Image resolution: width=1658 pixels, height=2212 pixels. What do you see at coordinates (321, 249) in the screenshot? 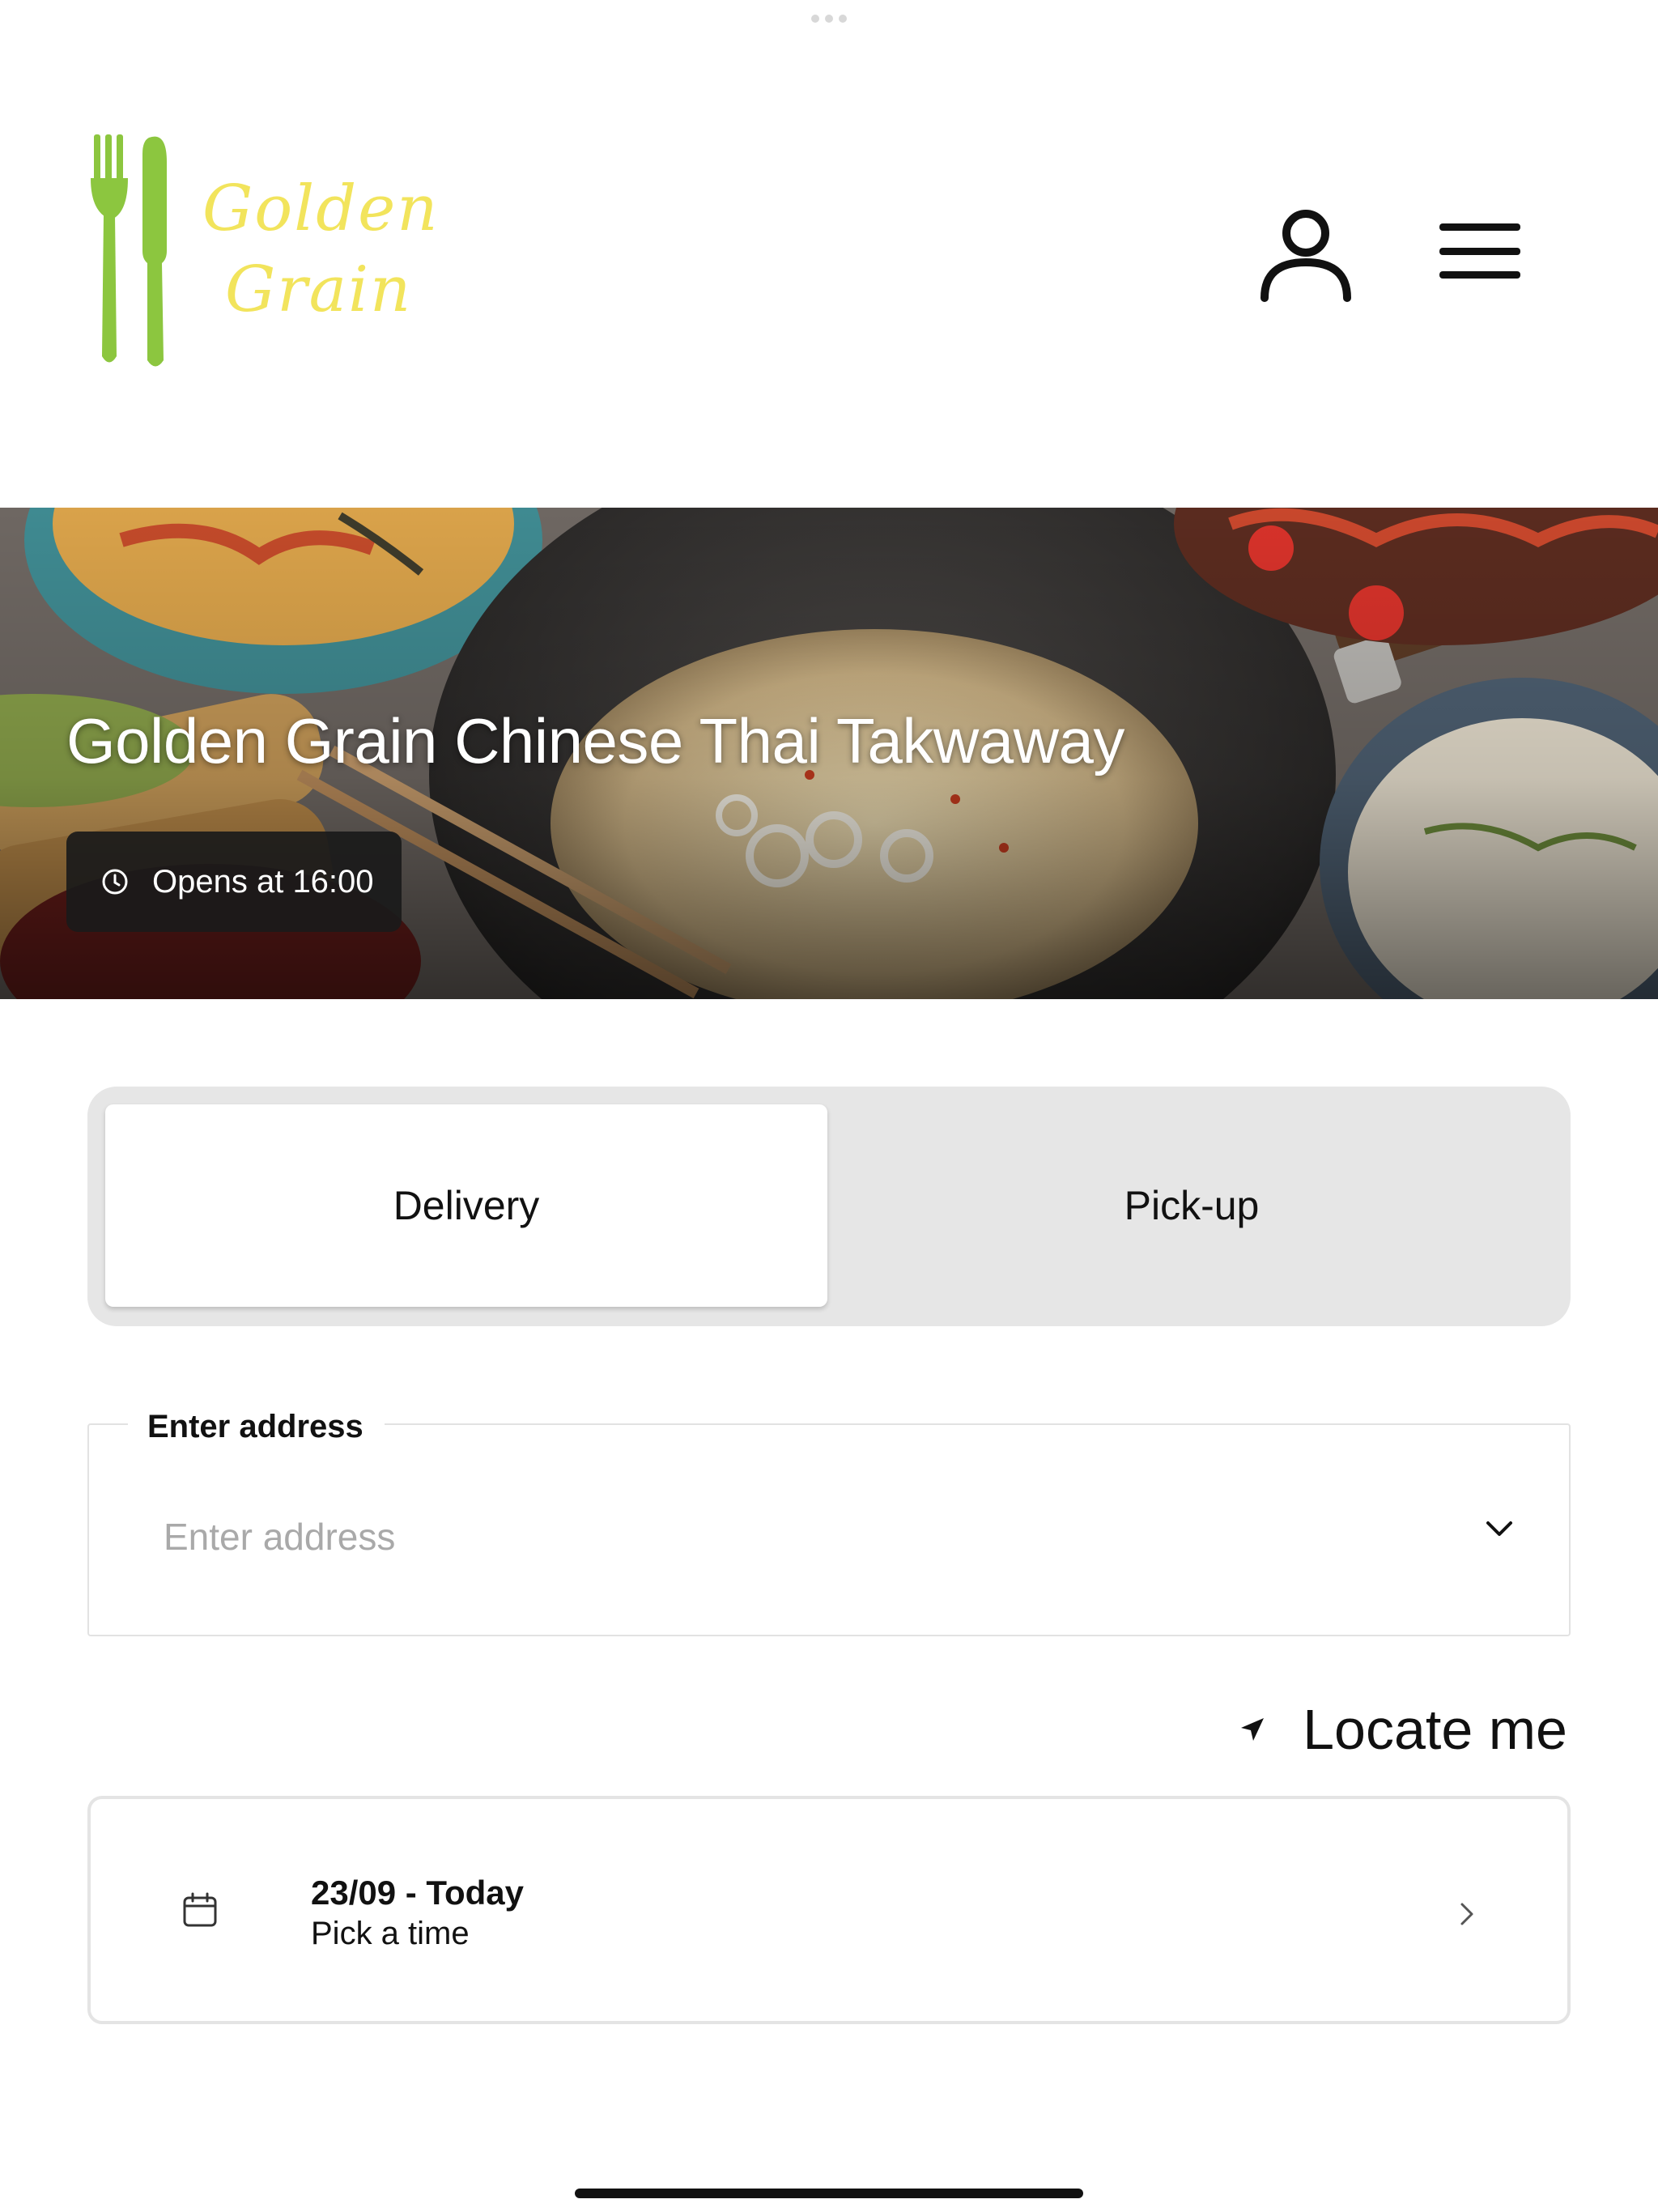
I see `logo-text: Golden Grain` at bounding box center [321, 249].